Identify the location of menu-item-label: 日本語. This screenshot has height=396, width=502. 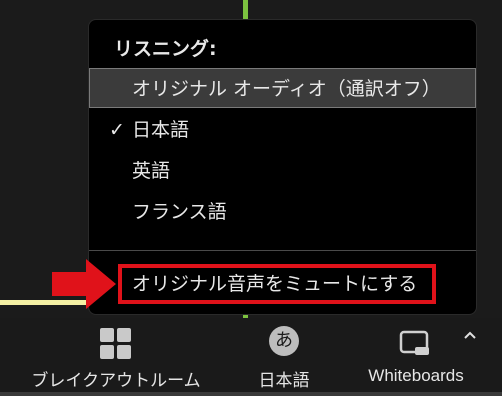
(161, 130).